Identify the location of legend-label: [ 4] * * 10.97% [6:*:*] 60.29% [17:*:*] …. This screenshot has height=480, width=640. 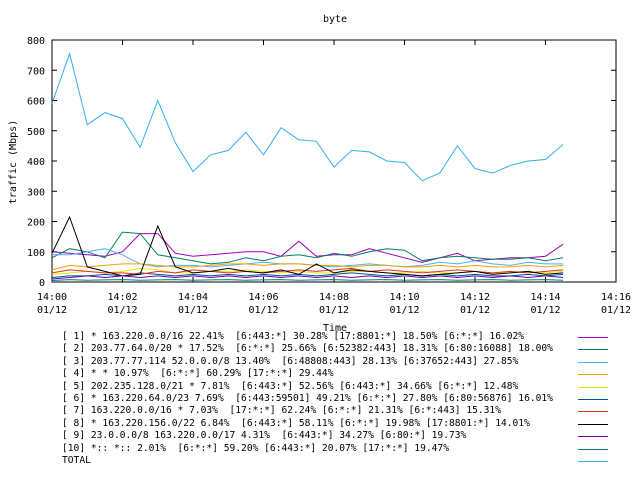
(198, 374).